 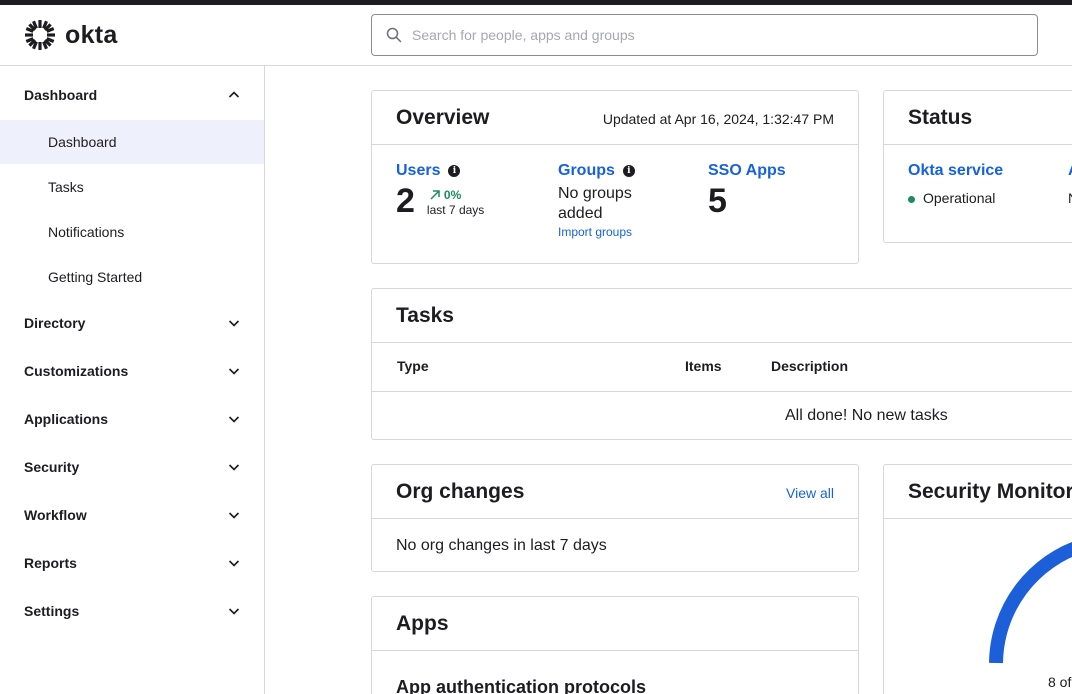 What do you see at coordinates (66, 187) in the screenshot?
I see `sidebar-item-label: Tasks` at bounding box center [66, 187].